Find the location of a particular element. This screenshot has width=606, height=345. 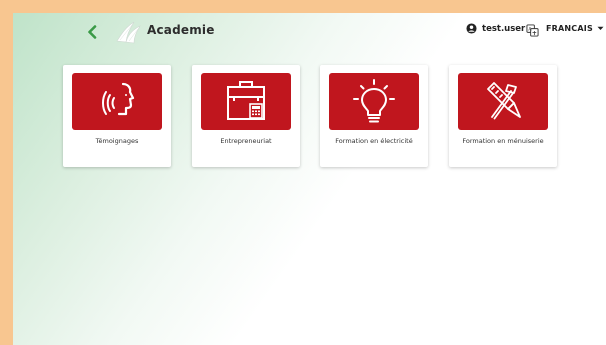

user-menu: test.user is located at coordinates (495, 28).